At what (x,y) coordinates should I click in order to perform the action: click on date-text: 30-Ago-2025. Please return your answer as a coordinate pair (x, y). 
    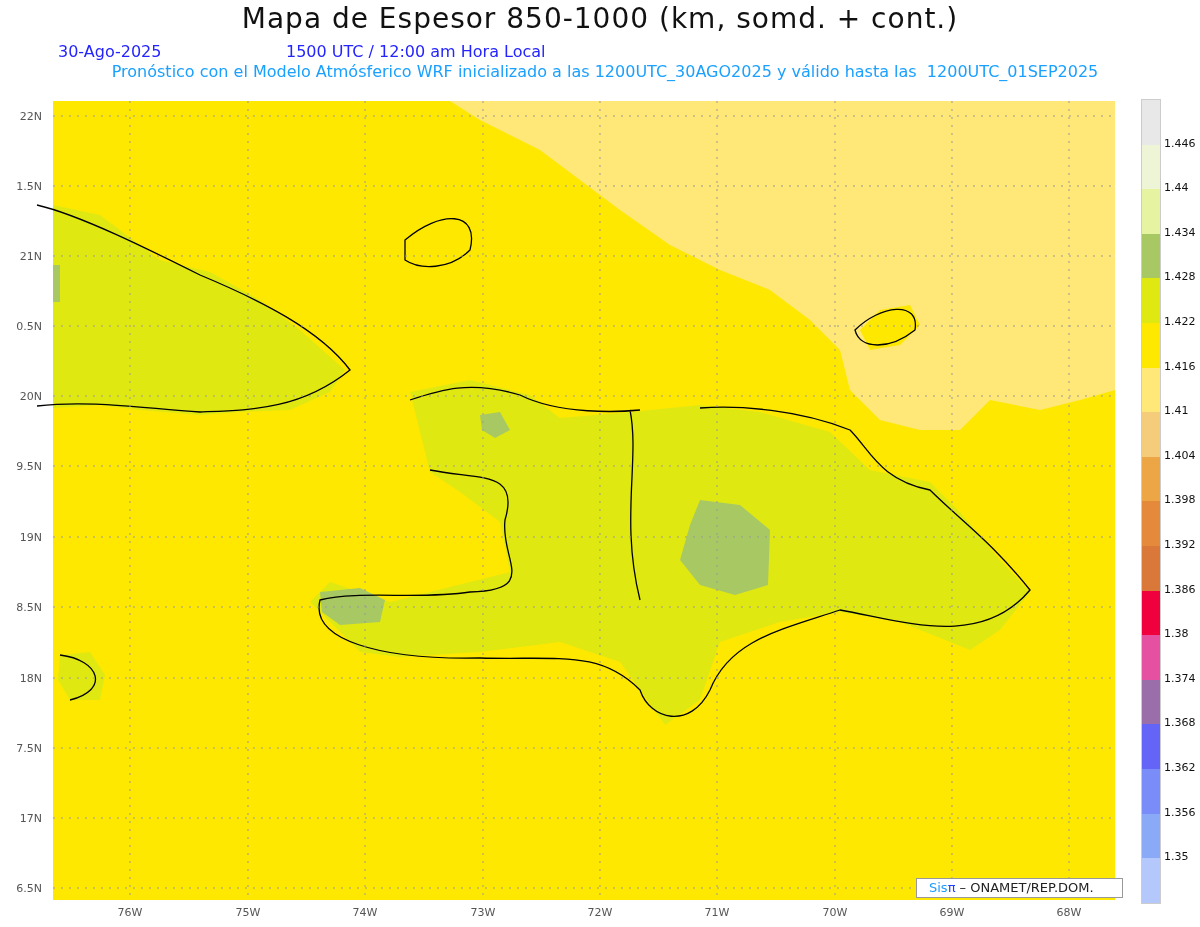
    Looking at the image, I should click on (110, 52).